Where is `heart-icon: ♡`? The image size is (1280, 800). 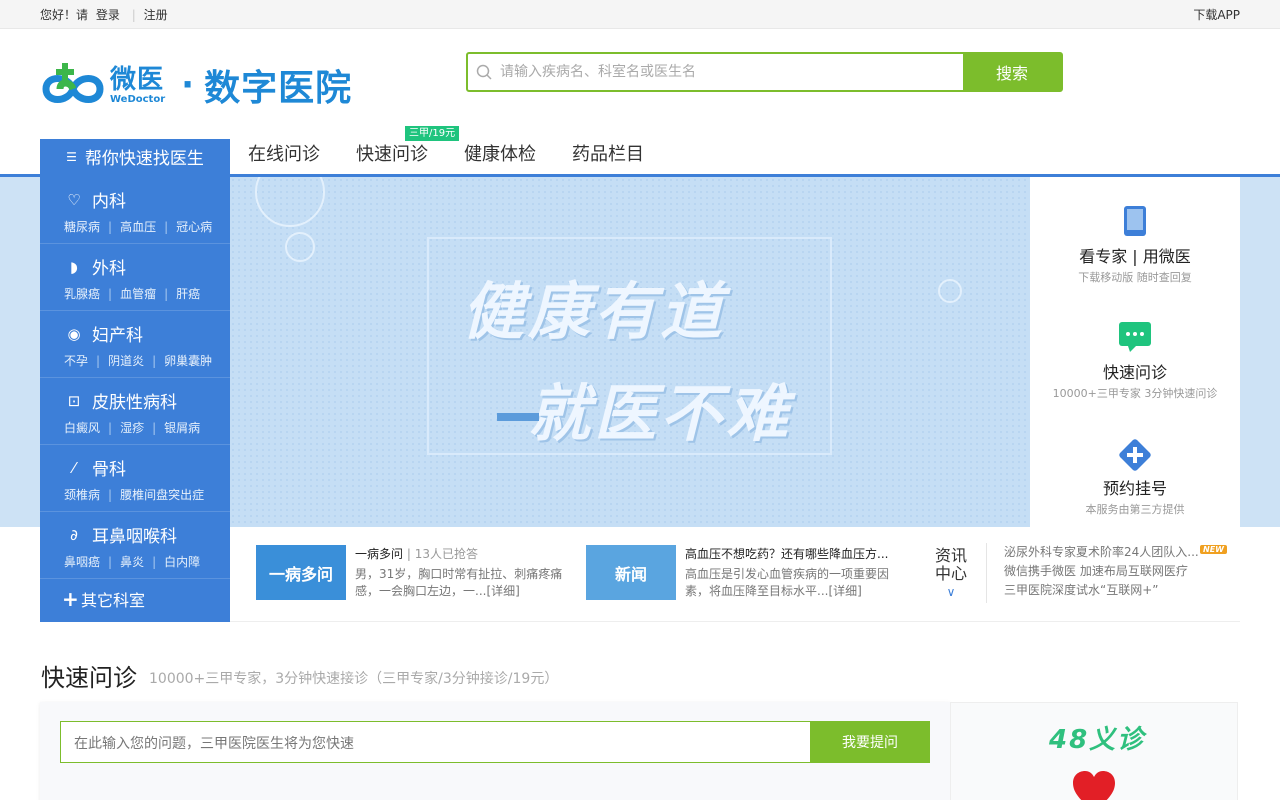 heart-icon: ♡ is located at coordinates (74, 199).